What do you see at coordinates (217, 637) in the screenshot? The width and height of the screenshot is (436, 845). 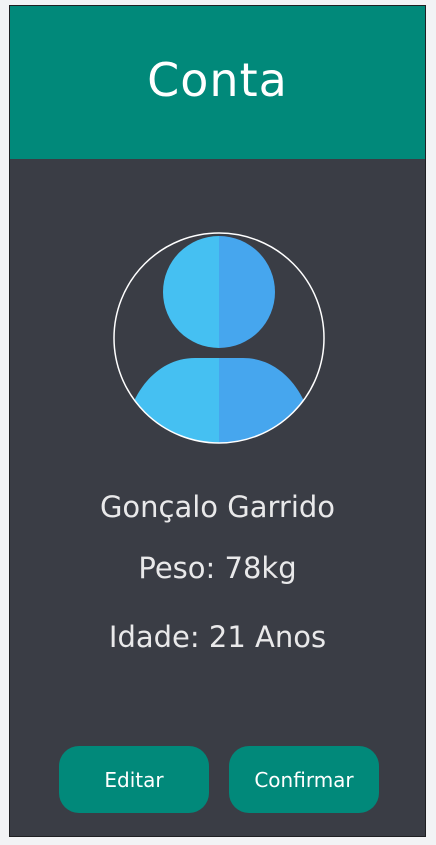 I see `user-age: Idade: 21 Anos` at bounding box center [217, 637].